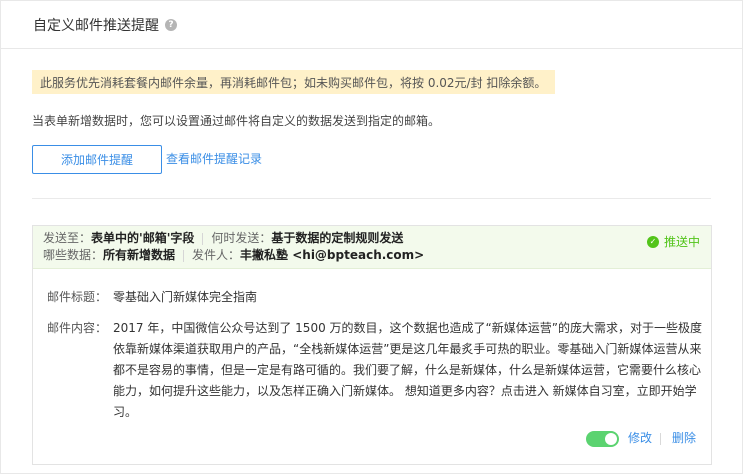 This screenshot has width=743, height=474. I want to click on send-to-label: 发送至：, so click(67, 238).